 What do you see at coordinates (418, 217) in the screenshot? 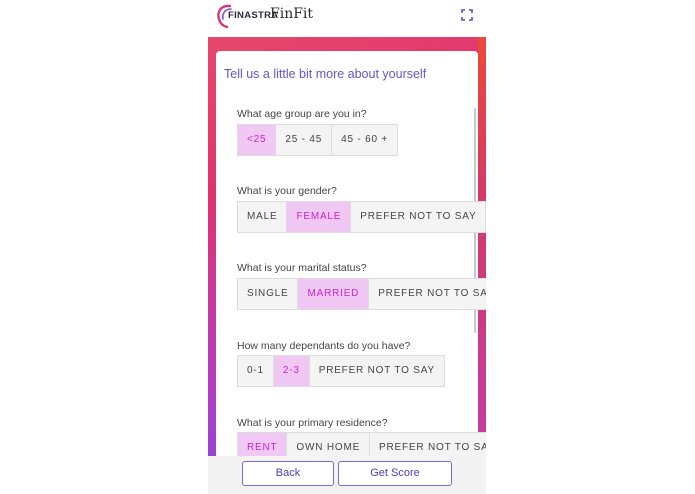
I see `option-gender-prefer-not: PREFER NOT TO SAY` at bounding box center [418, 217].